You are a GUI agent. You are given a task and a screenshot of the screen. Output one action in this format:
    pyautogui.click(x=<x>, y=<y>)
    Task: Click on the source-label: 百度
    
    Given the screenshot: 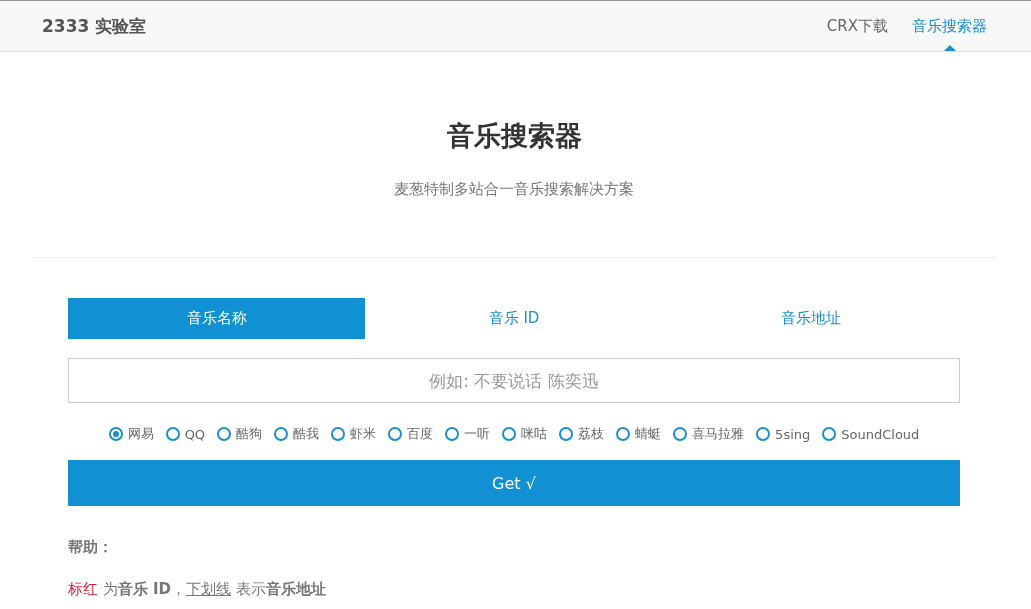 What is the action you would take?
    pyautogui.click(x=420, y=434)
    